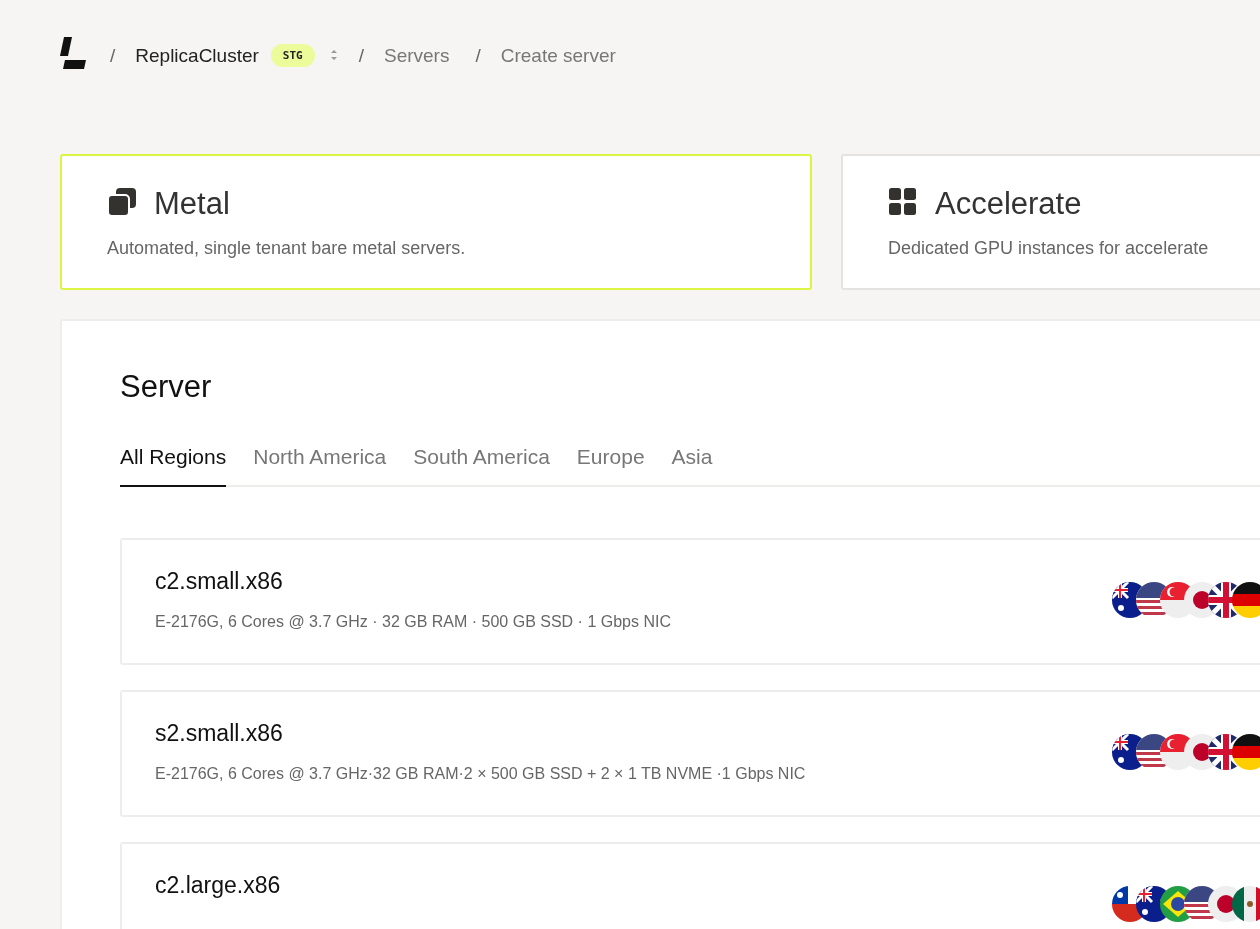 Image resolution: width=1260 pixels, height=929 pixels. What do you see at coordinates (558, 55) in the screenshot?
I see `breadcrumb-link: Create server` at bounding box center [558, 55].